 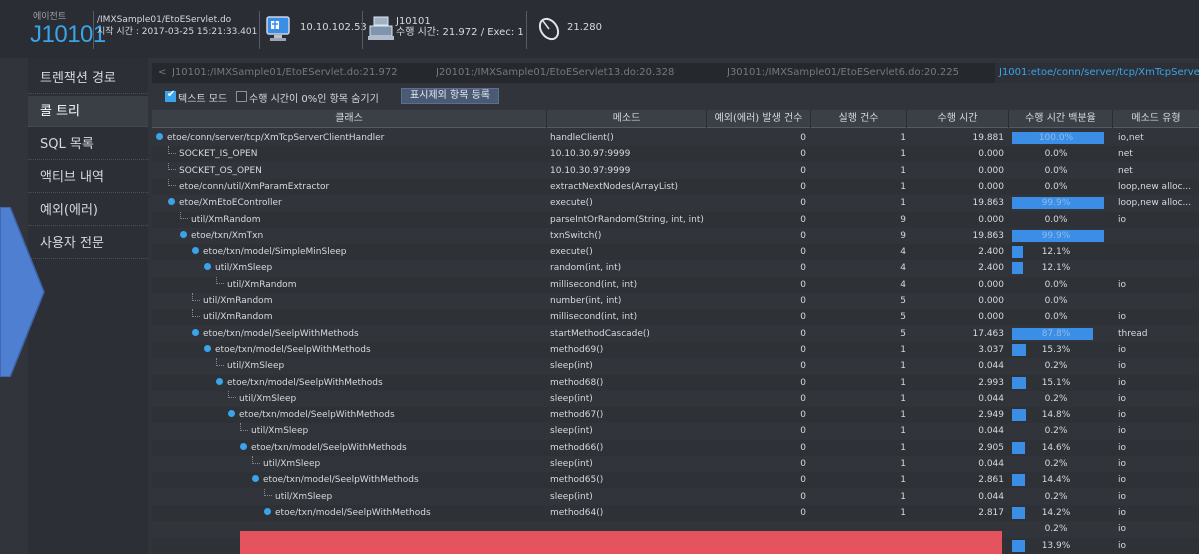 I want to click on table-row: util/XmSleep random(int, int) 0 4 2.400 12.1%, so click(x=675, y=268).